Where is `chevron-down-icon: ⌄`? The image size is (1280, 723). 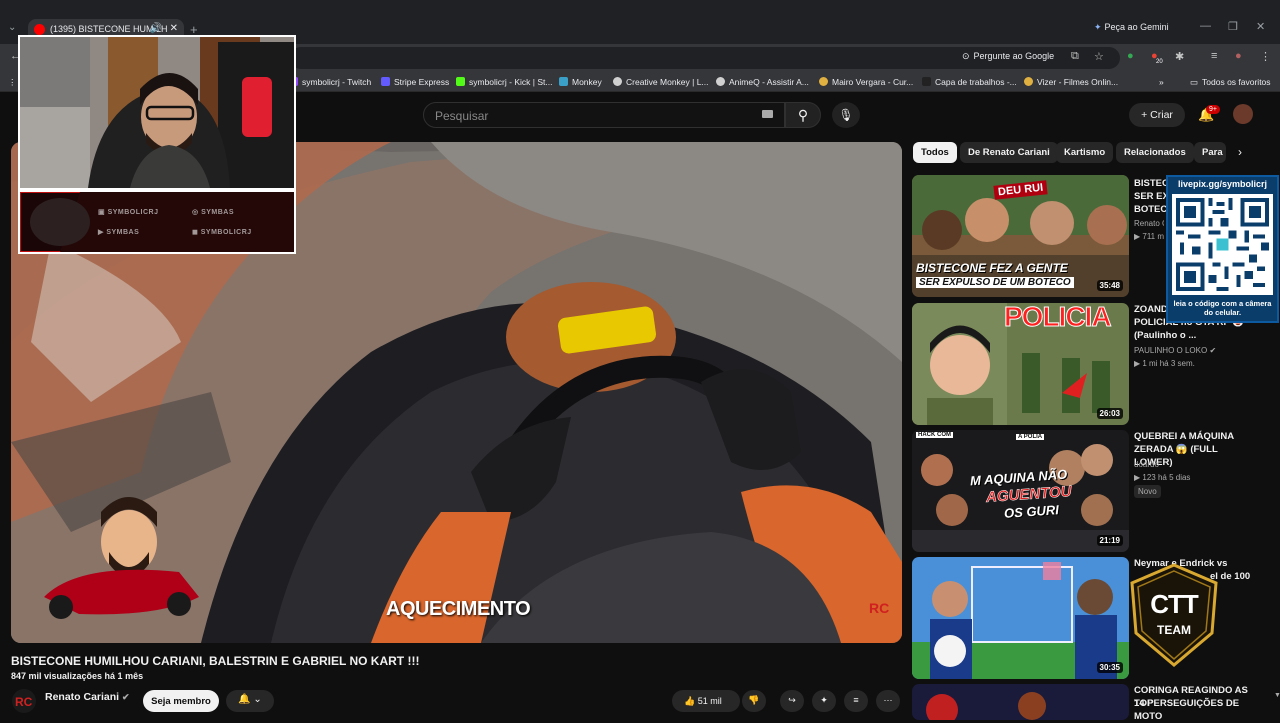 chevron-down-icon: ⌄ is located at coordinates (256, 699).